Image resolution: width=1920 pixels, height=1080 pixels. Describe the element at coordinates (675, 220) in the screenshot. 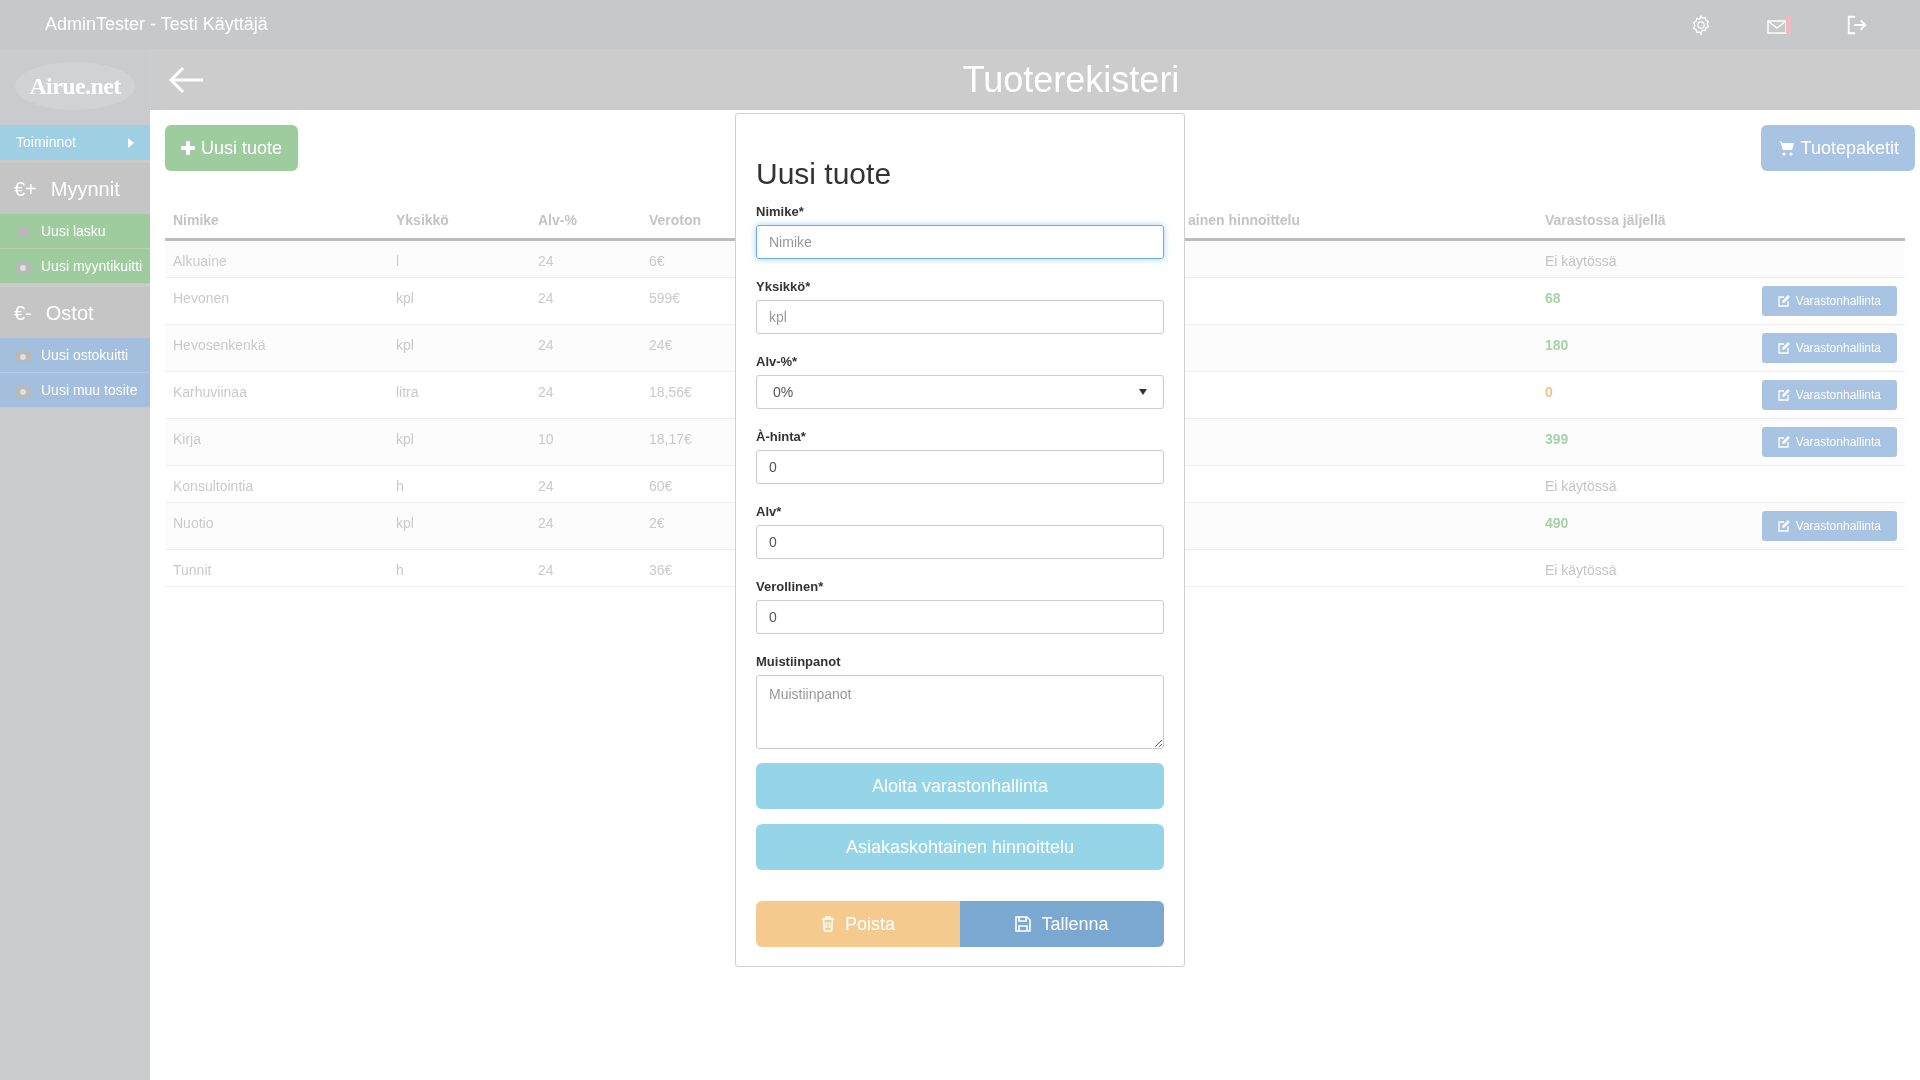

I see `column-header: Veroton` at that location.